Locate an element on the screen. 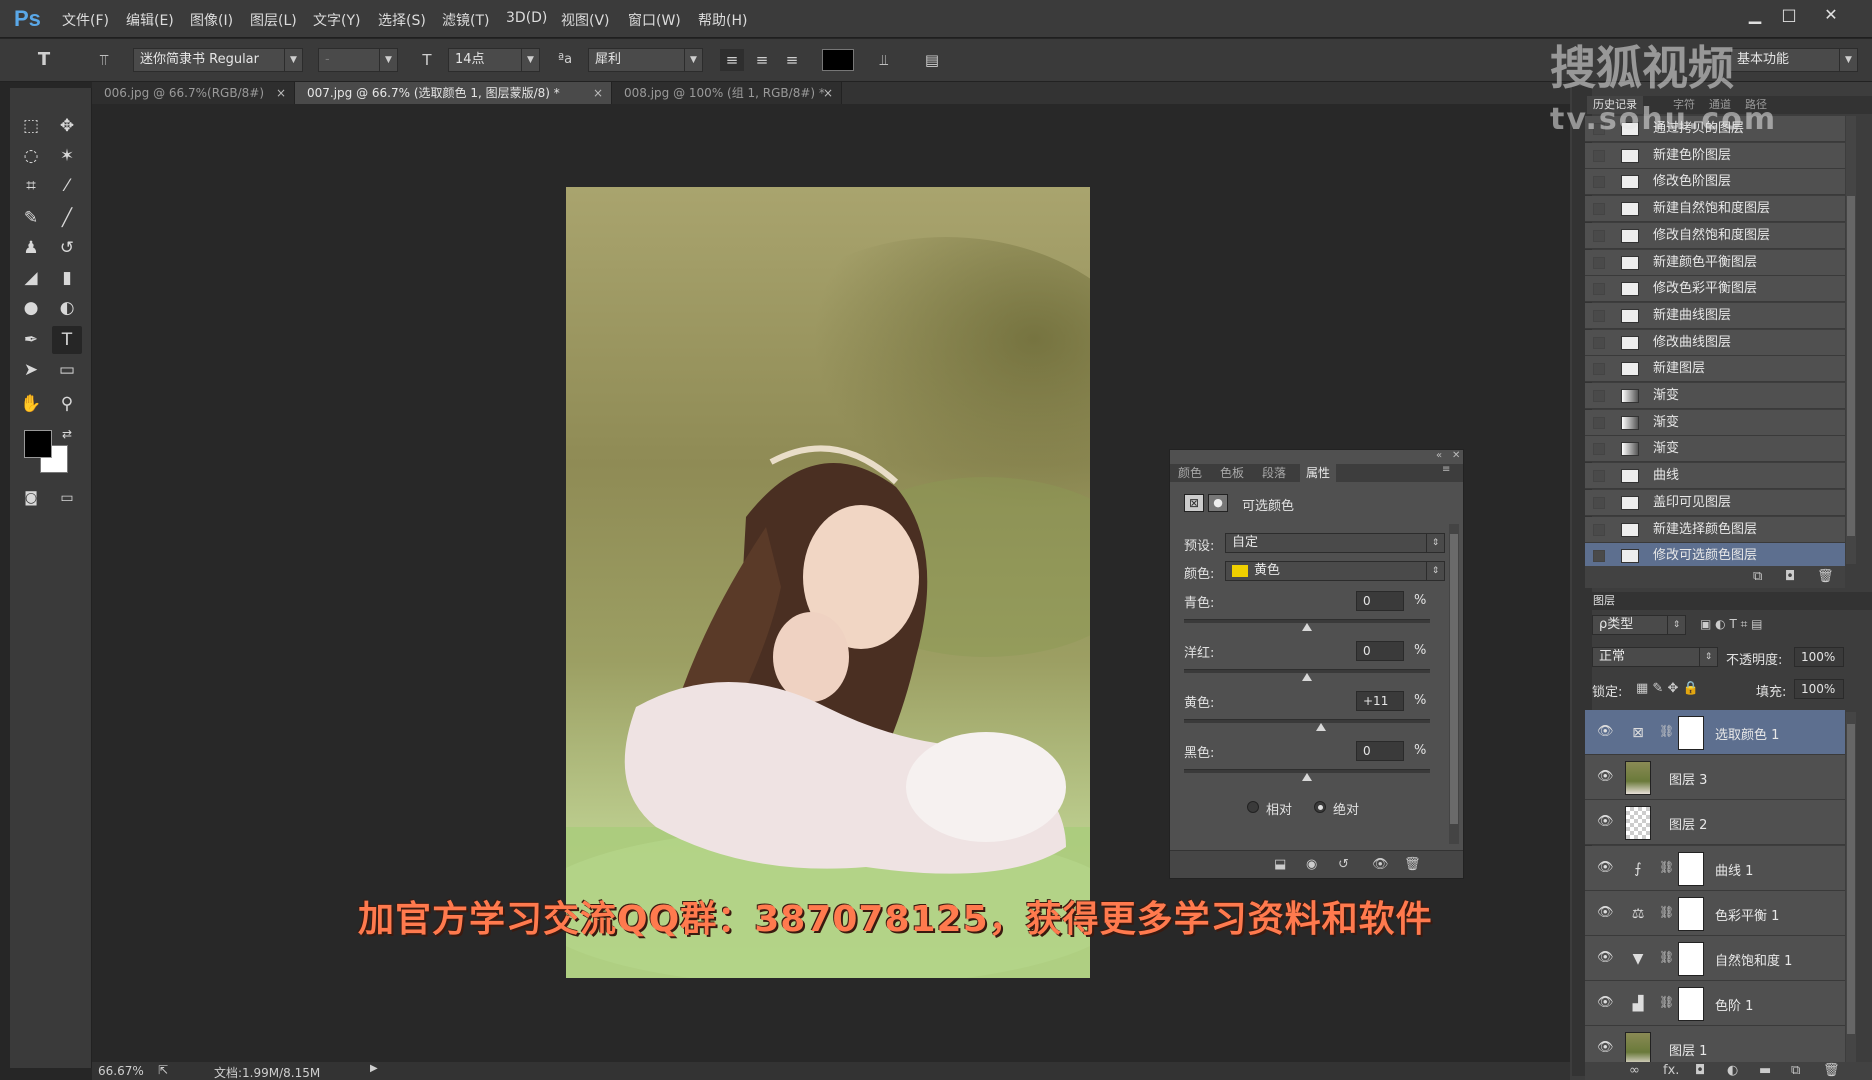 Image resolution: width=1872 pixels, height=1080 pixels. hand-tool-icon: ✋ is located at coordinates (31, 404).